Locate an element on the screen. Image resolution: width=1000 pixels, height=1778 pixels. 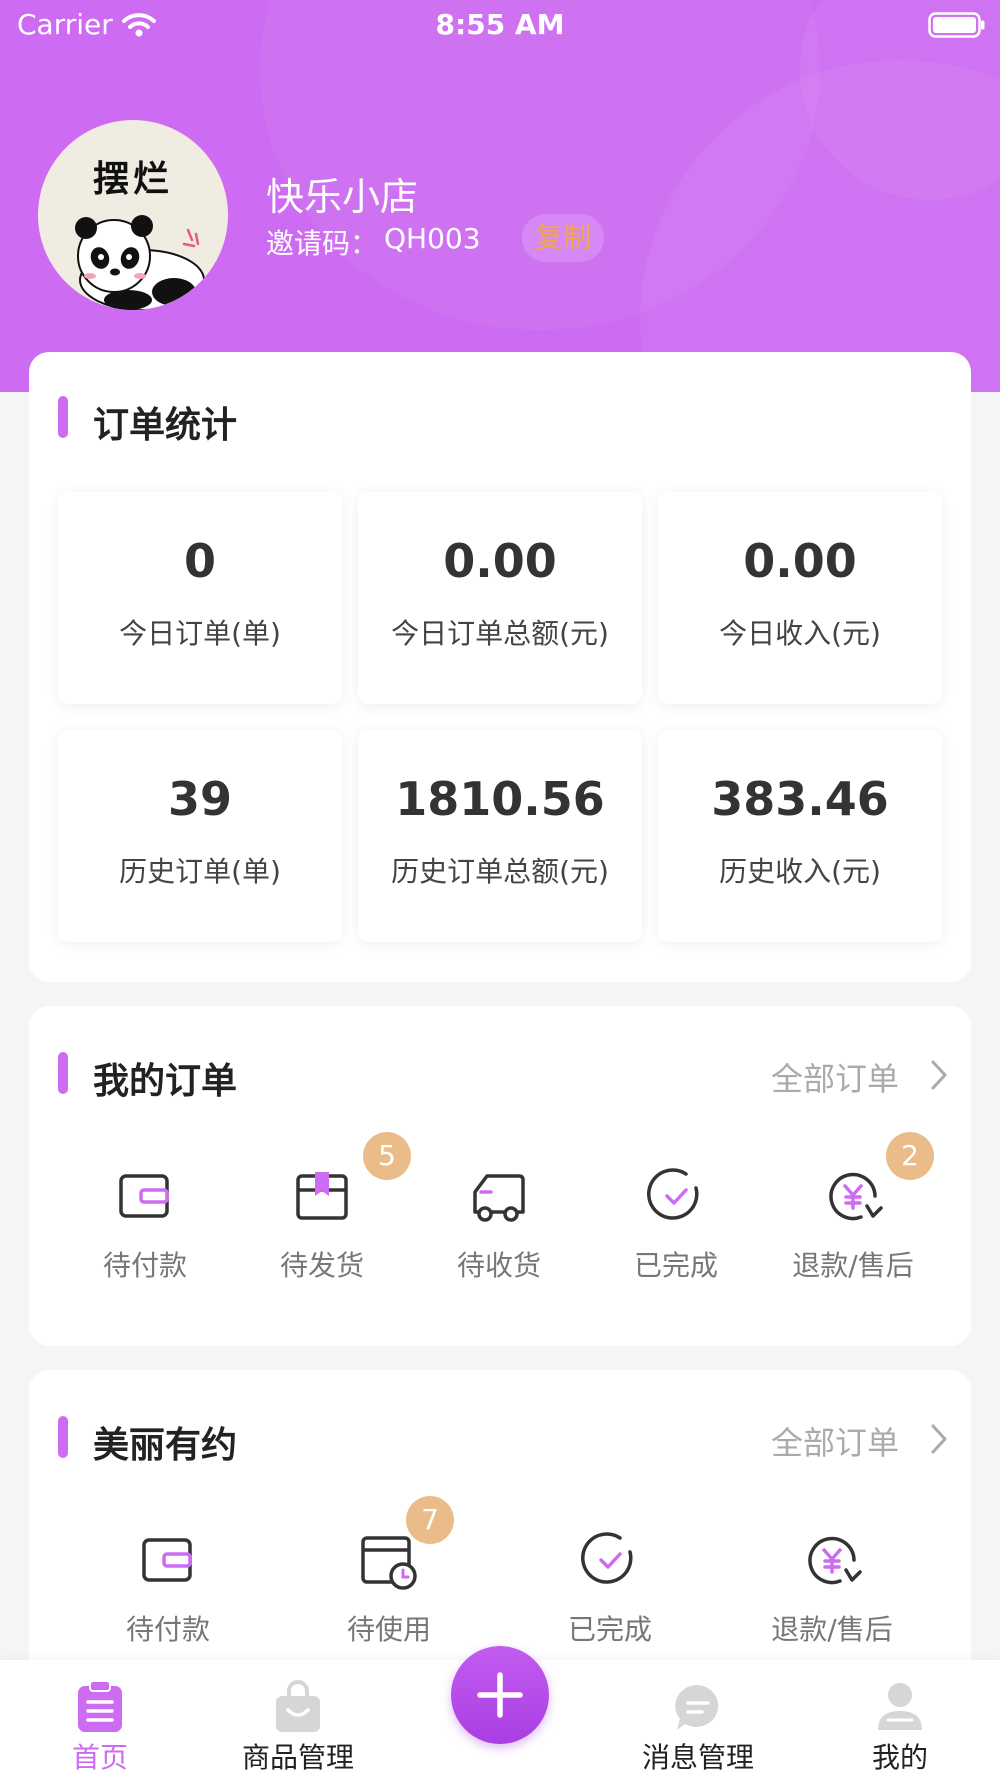
tab-label: 我的 is located at coordinates (899, 1757).